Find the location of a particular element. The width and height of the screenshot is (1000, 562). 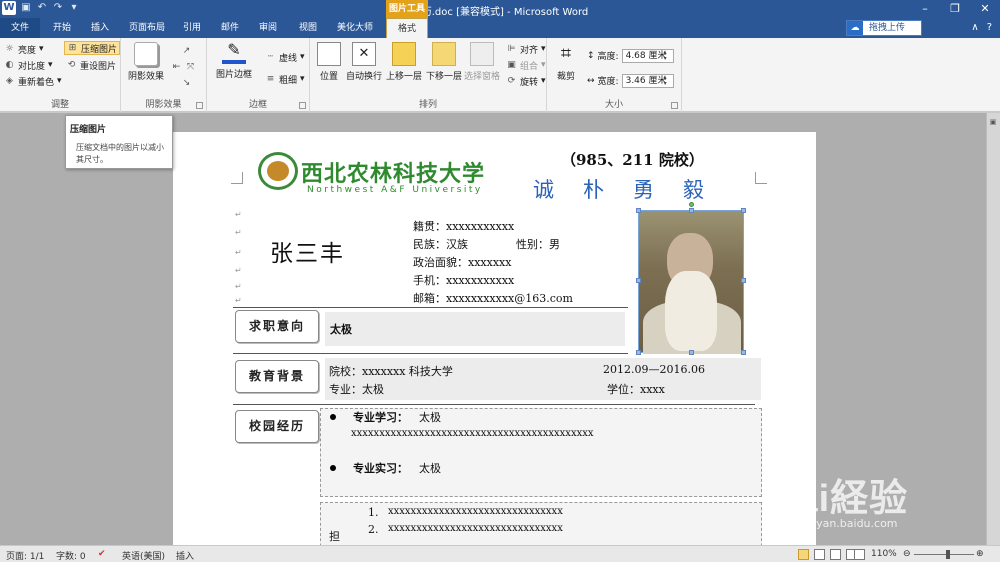

profile-photo is located at coordinates (691, 282).